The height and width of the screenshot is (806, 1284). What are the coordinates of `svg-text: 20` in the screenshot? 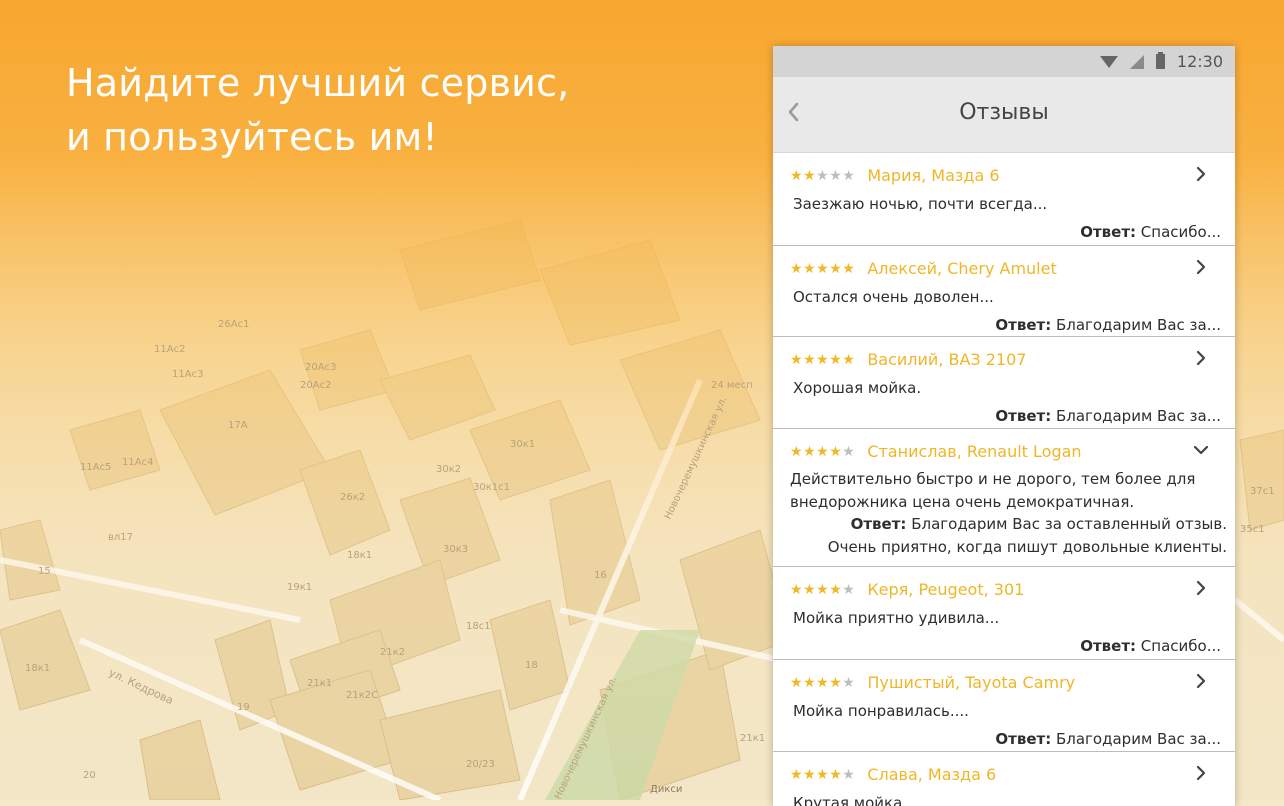 It's located at (89, 775).